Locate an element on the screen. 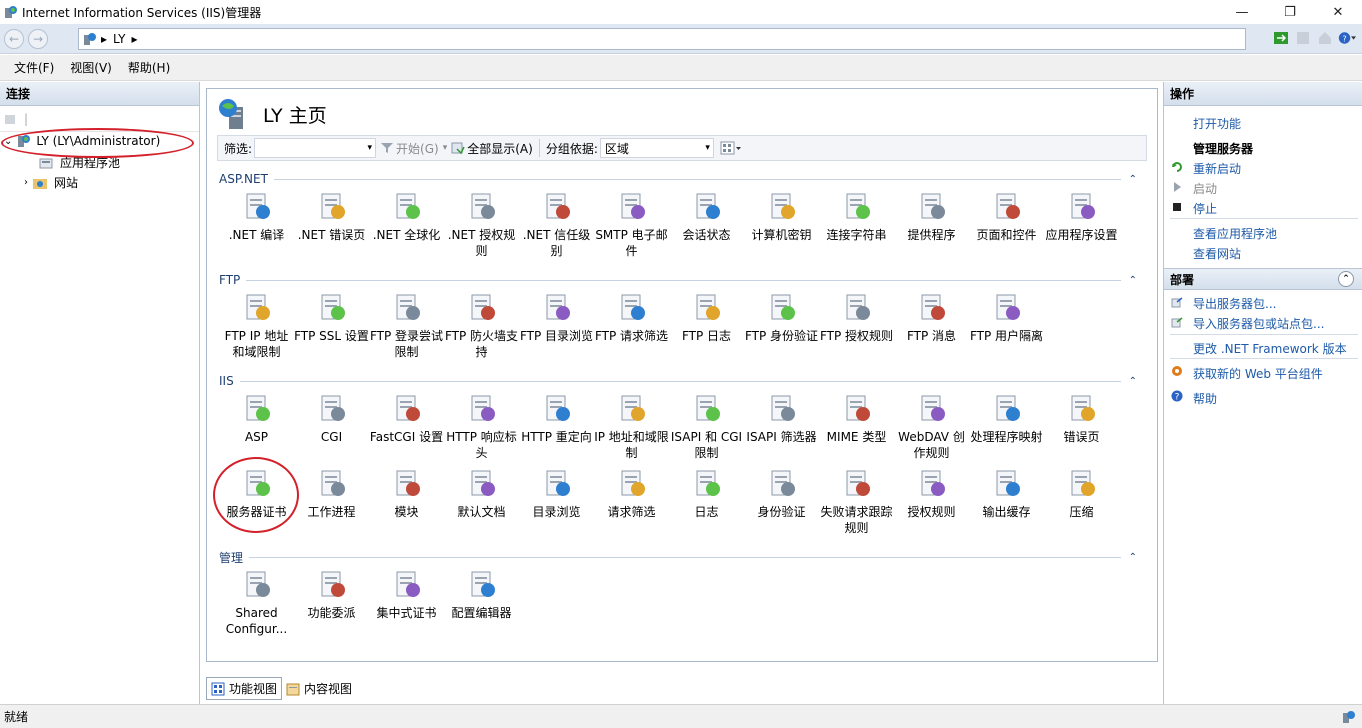 The image size is (1362, 728). feature-item: 默认文档 is located at coordinates (481, 493).